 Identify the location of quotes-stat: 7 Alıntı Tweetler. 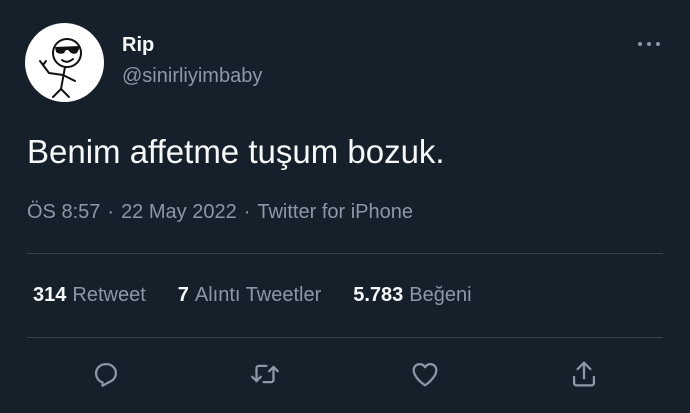
(249, 295).